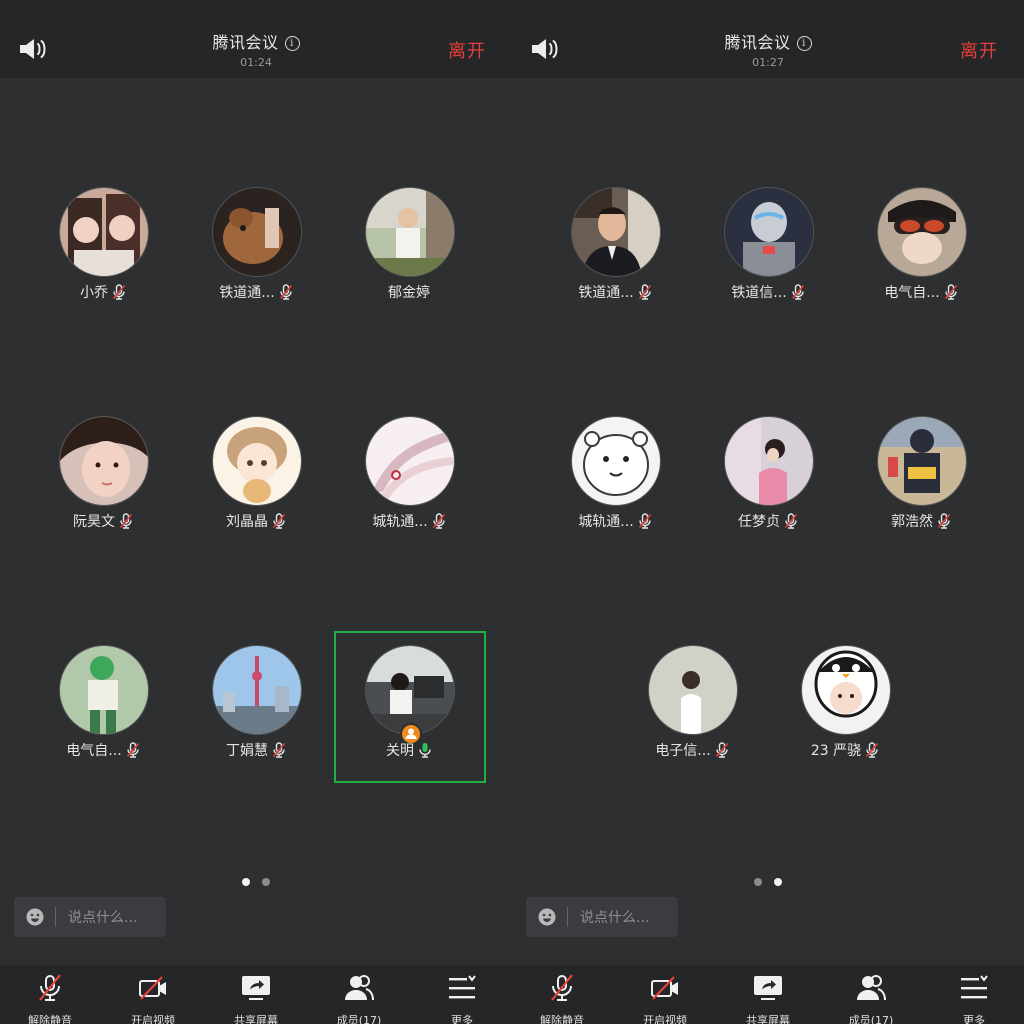  Describe the element at coordinates (400, 751) in the screenshot. I see `participant-name-text: 关明` at that location.